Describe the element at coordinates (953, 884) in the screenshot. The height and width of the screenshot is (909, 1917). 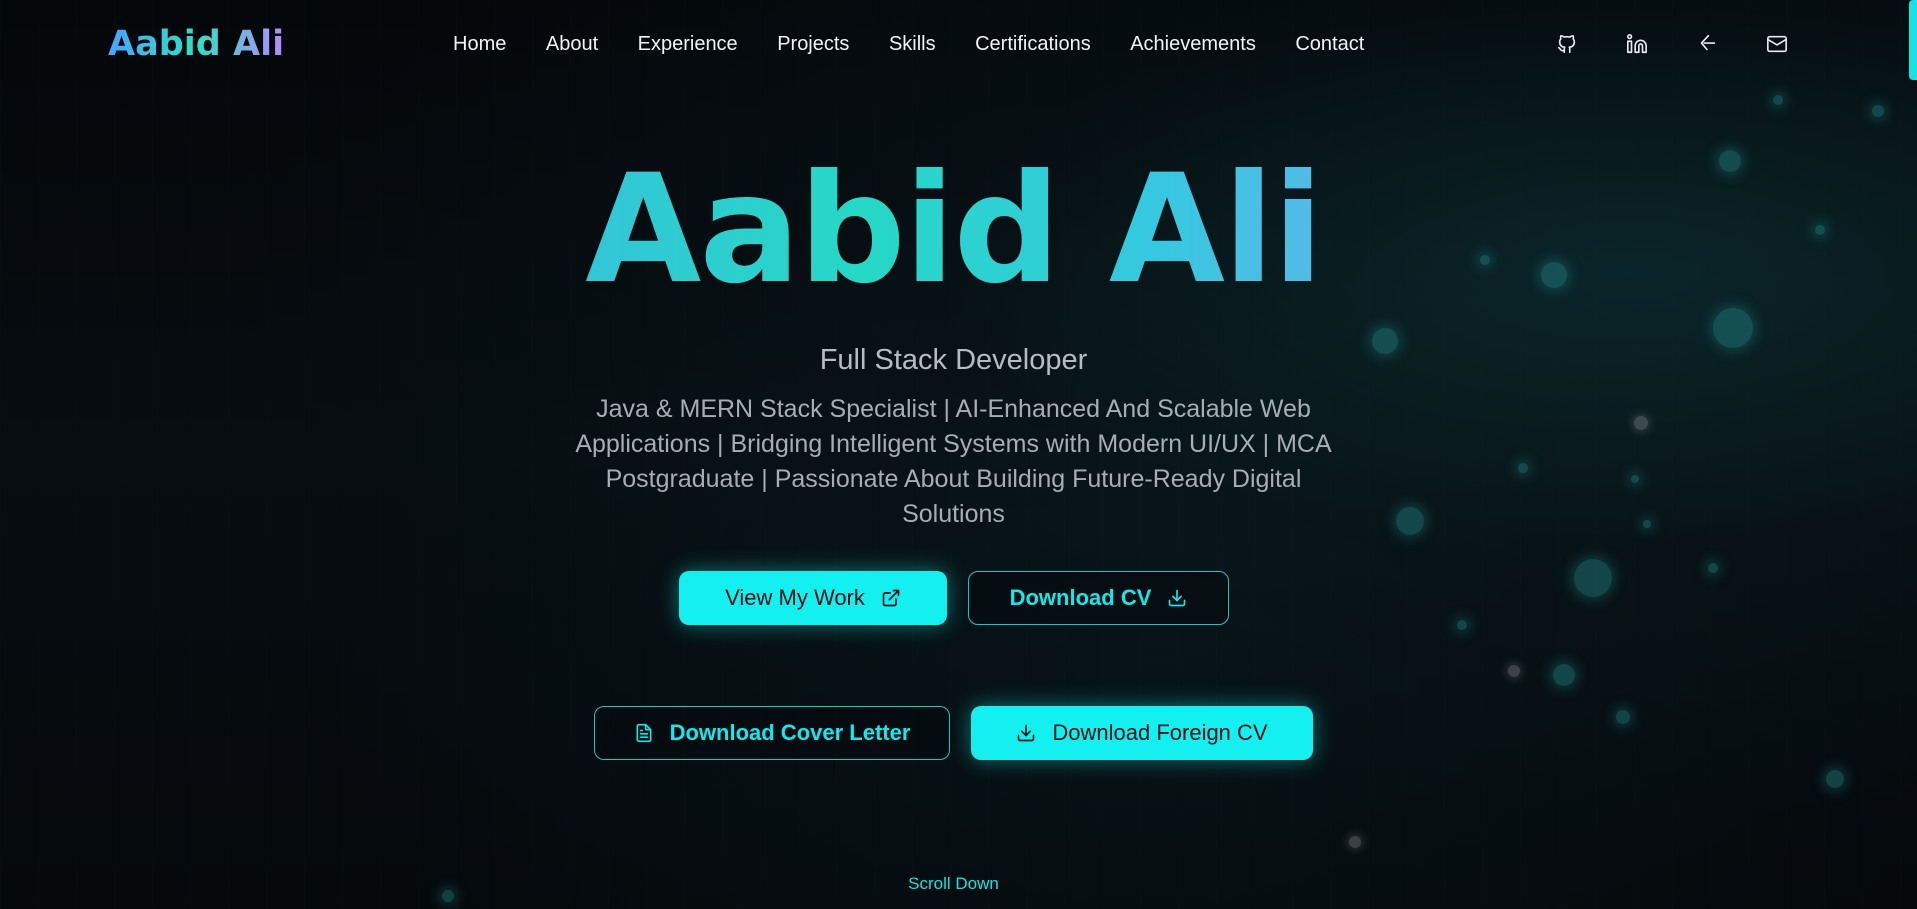
I see `scroll-down-hint: Scroll Down` at that location.